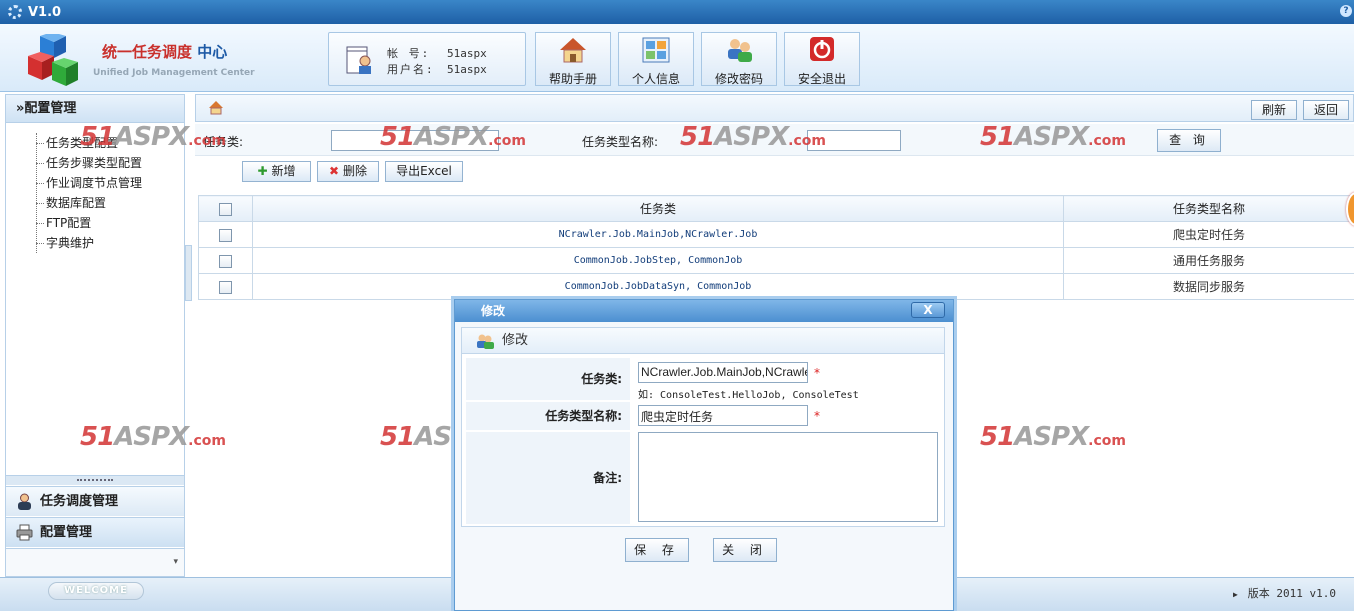 This screenshot has width=1354, height=611. What do you see at coordinates (658, 234) in the screenshot?
I see `task-class-cell: NCrawler.Job.MainJob,NCrawler.Job` at bounding box center [658, 234].